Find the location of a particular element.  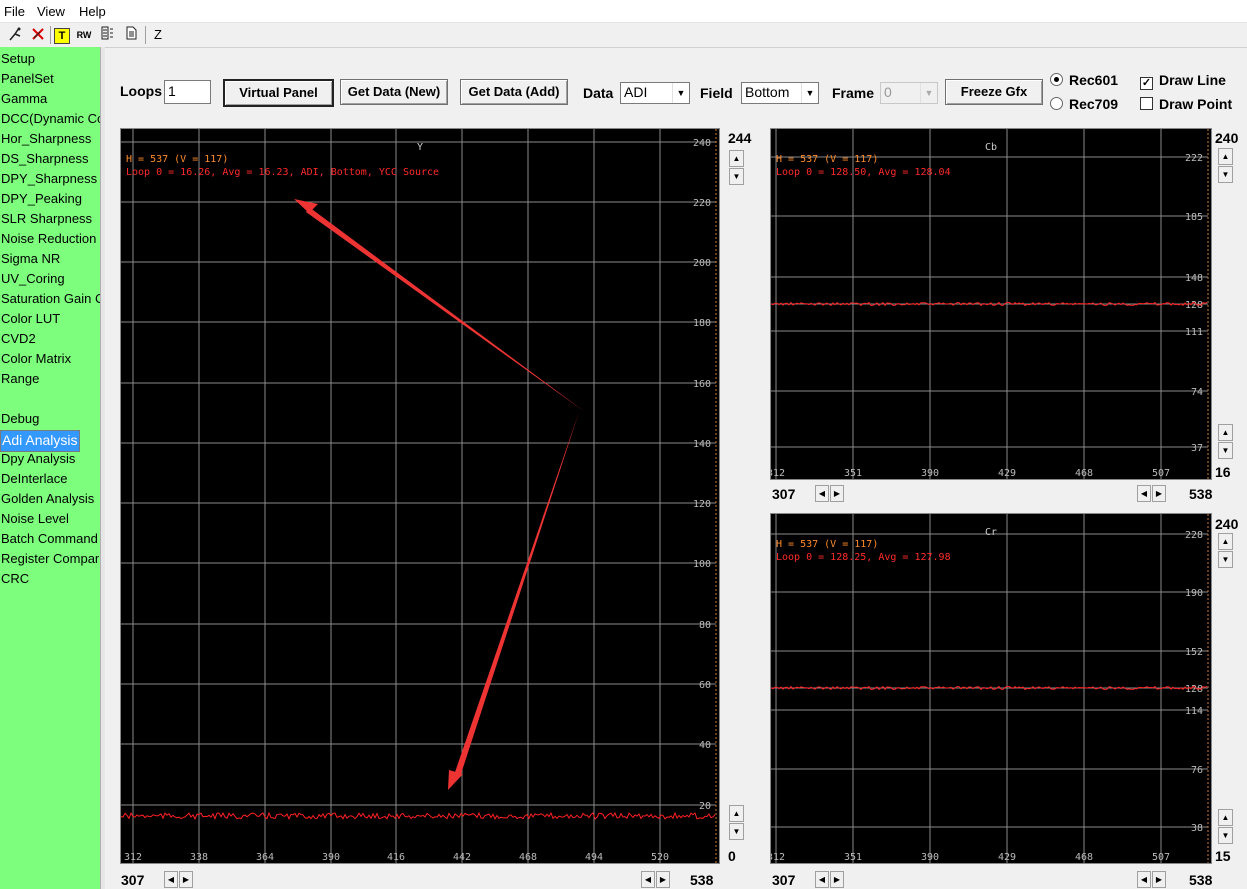

rec601-label: Rec601 is located at coordinates (1094, 80).